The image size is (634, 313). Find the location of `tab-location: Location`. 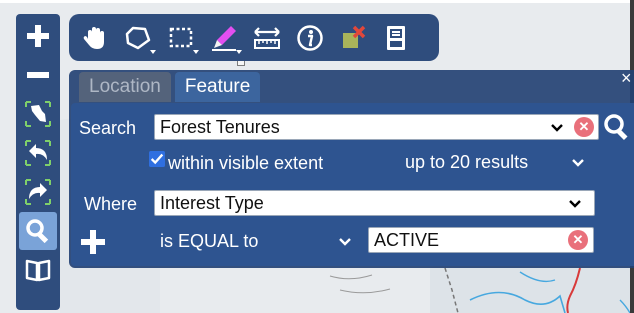

tab-location: Location is located at coordinates (125, 87).